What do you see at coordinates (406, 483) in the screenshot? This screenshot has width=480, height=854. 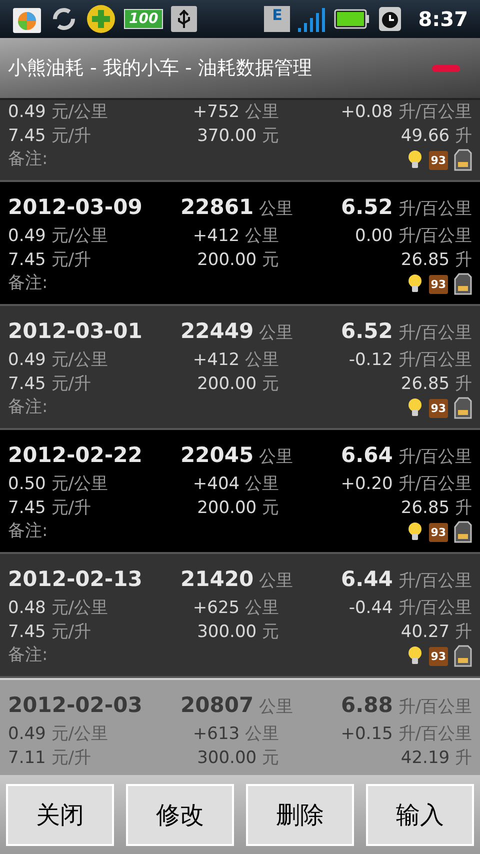 I see `consumption-change: +0.20 升/百公里` at bounding box center [406, 483].